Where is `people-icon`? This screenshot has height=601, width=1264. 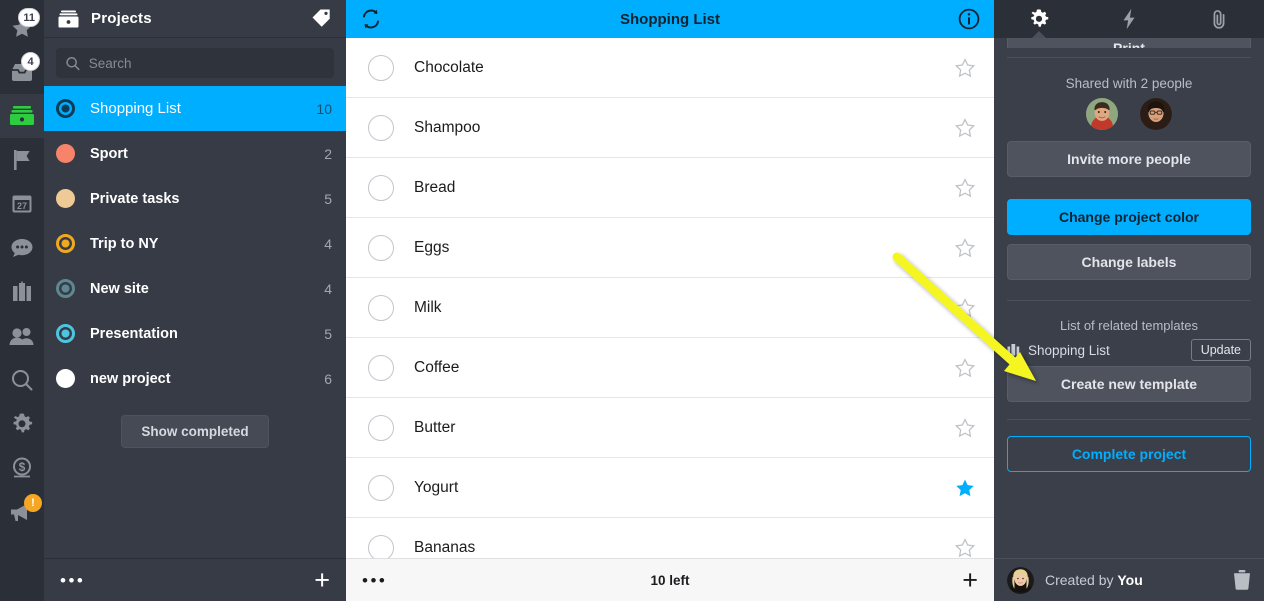
people-icon is located at coordinates (21, 336).